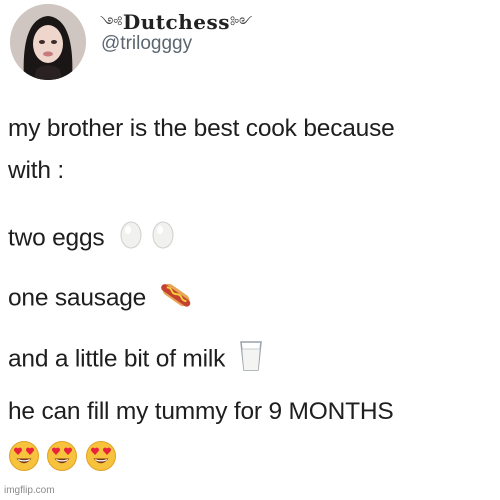 The height and width of the screenshot is (500, 500). What do you see at coordinates (201, 411) in the screenshot?
I see `tweet-line: he can fill my tummy for 9 MONTHS` at bounding box center [201, 411].